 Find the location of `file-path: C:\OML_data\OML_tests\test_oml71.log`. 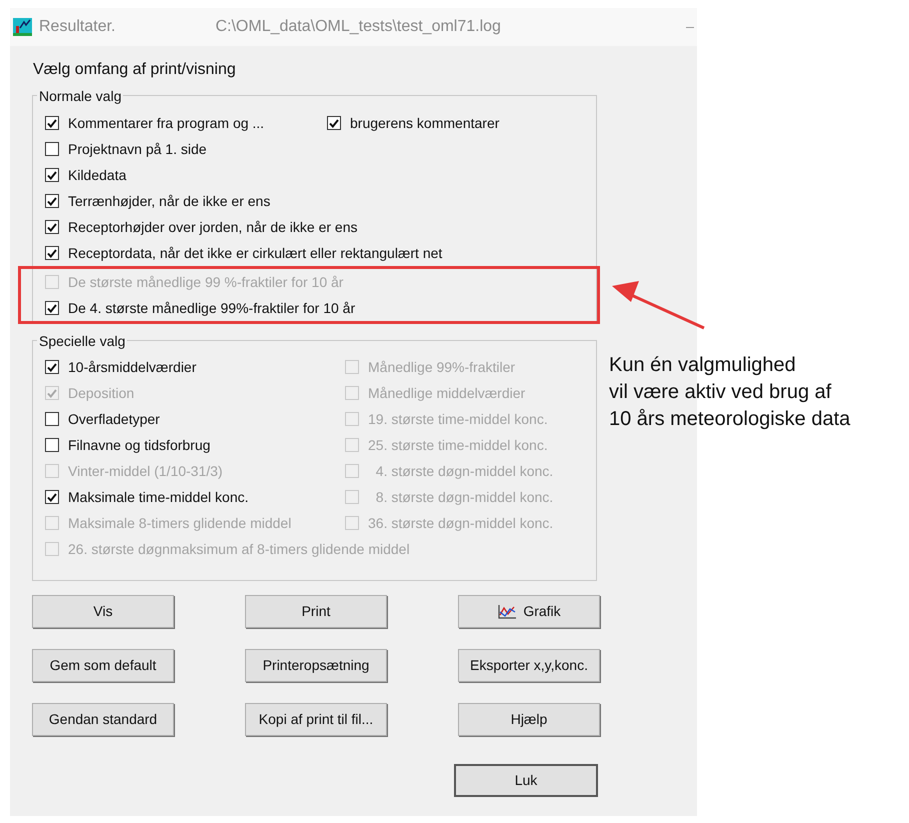

file-path: C:\OML_data\OML_tests\test_oml71.log is located at coordinates (358, 27).